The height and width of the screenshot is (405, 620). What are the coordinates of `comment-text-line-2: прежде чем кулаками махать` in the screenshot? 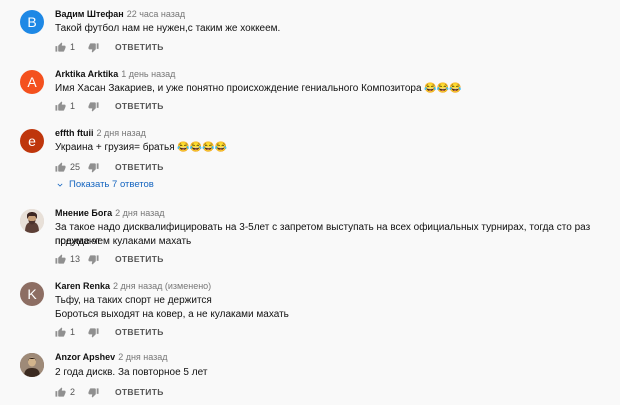 It's located at (123, 241).